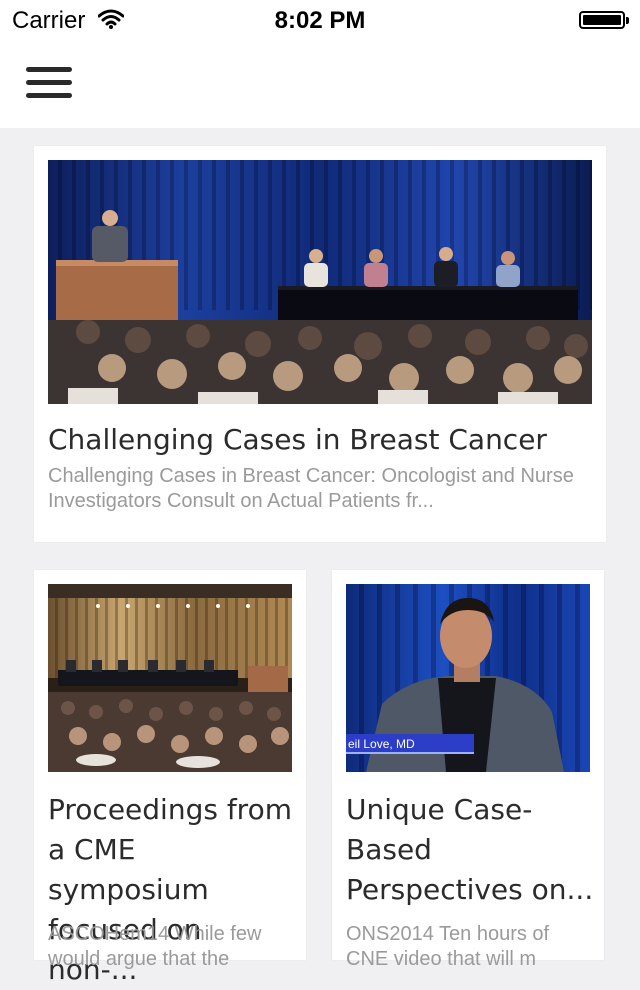 Image resolution: width=640 pixels, height=990 pixels. Describe the element at coordinates (170, 678) in the screenshot. I see `symposium-hall-photo` at that location.